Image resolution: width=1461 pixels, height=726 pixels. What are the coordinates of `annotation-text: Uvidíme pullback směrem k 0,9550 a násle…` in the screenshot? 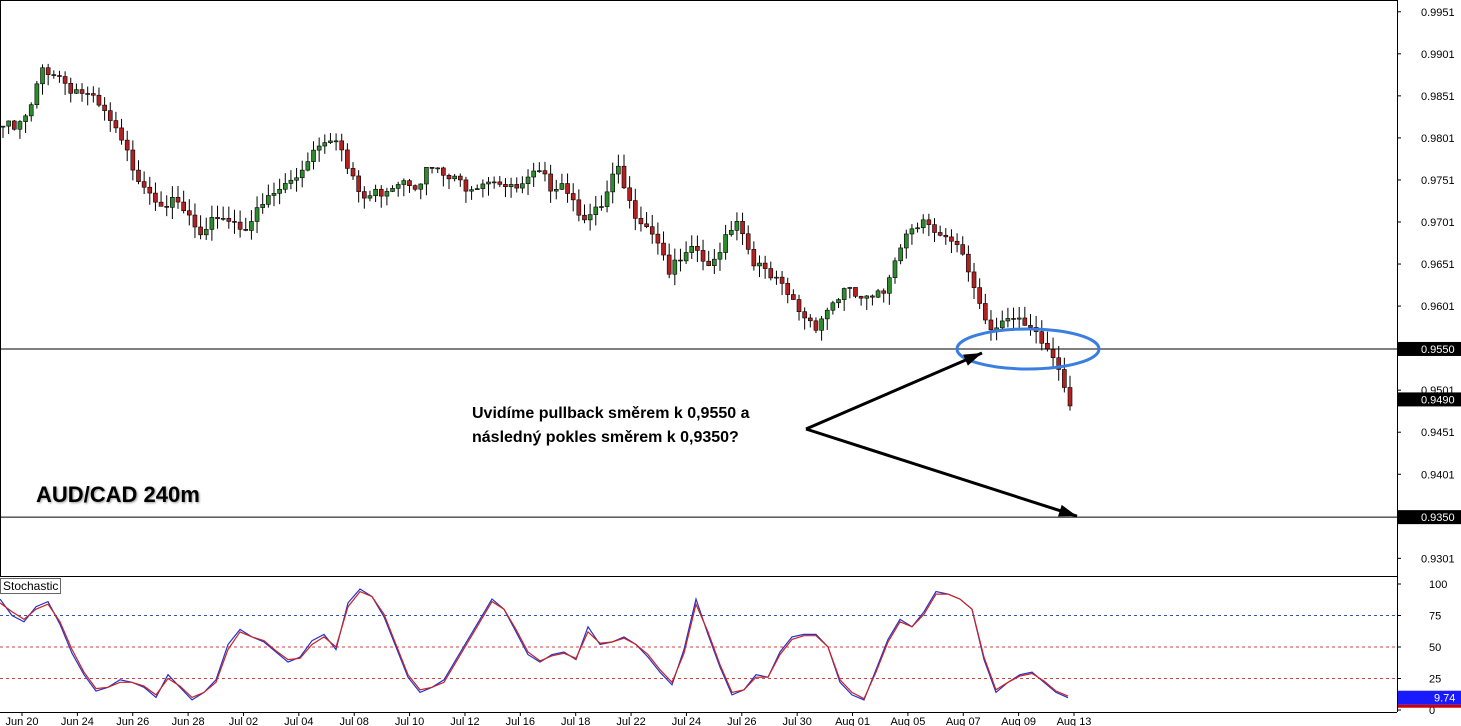 It's located at (637, 426).